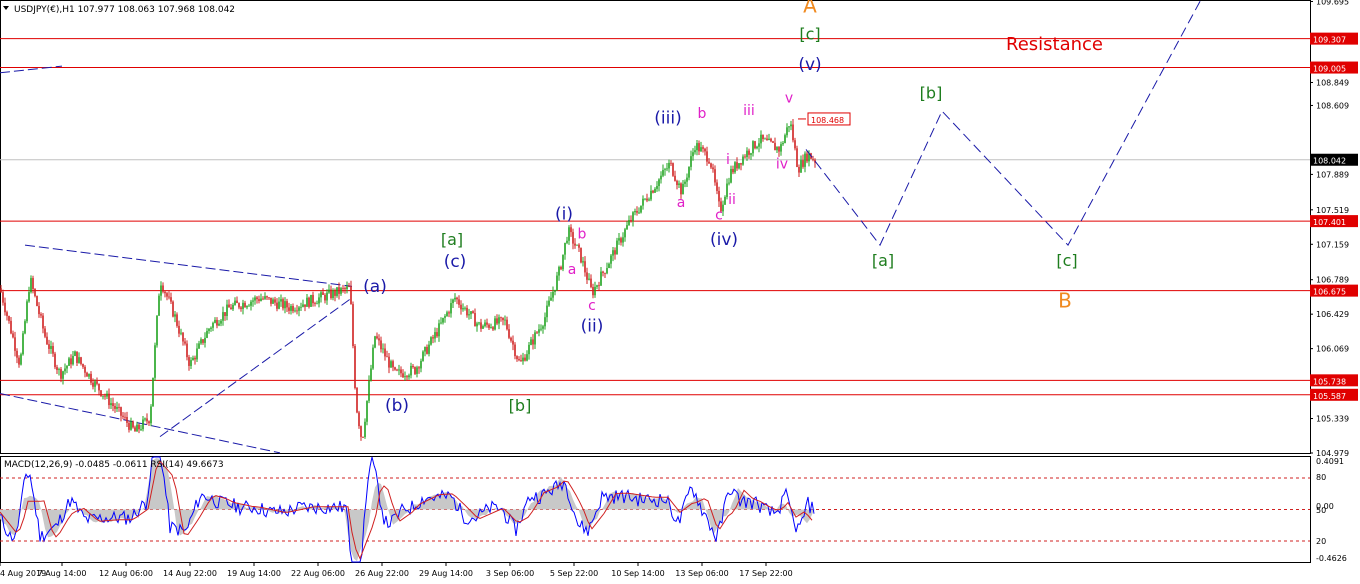  I want to click on resistance-annotation: Resistance, so click(1054, 44).